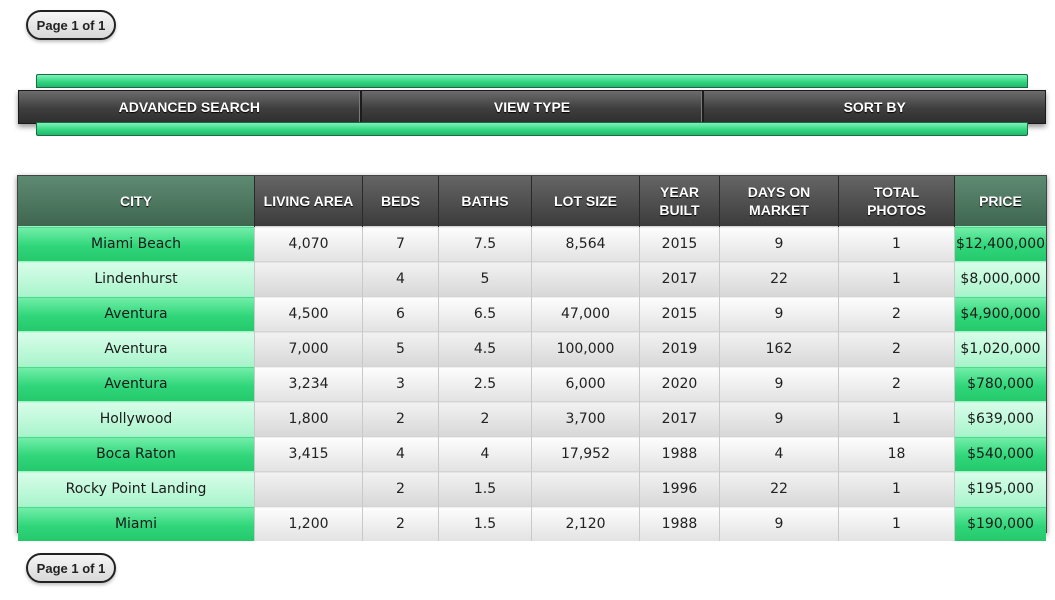 This screenshot has width=1055, height=600. Describe the element at coordinates (679, 201) in the screenshot. I see `column-header-year-built: YEAR BUILT` at that location.